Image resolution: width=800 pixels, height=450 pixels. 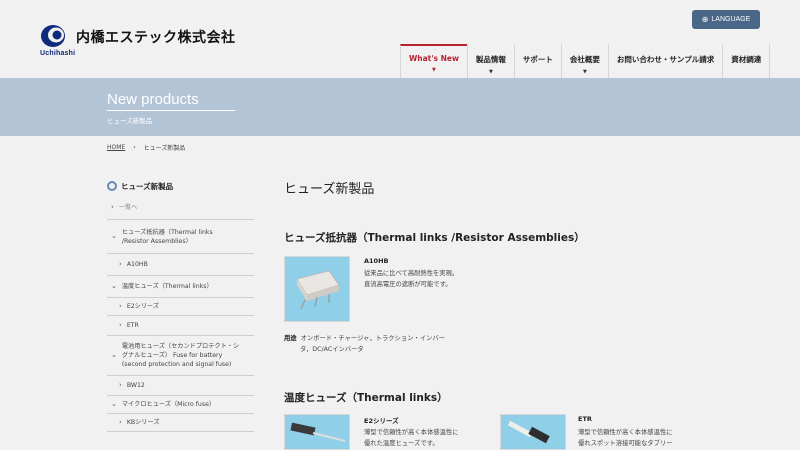 I want to click on nav-item-products: 製品情報 ▼, so click(x=490, y=61).